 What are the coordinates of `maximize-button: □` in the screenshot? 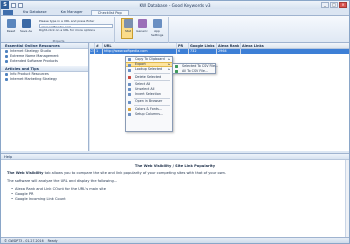 It's located at (334, 5).